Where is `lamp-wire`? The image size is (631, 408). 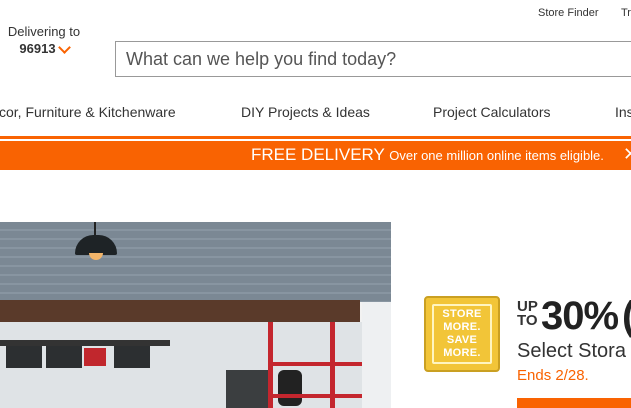
lamp-wire is located at coordinates (95, 229).